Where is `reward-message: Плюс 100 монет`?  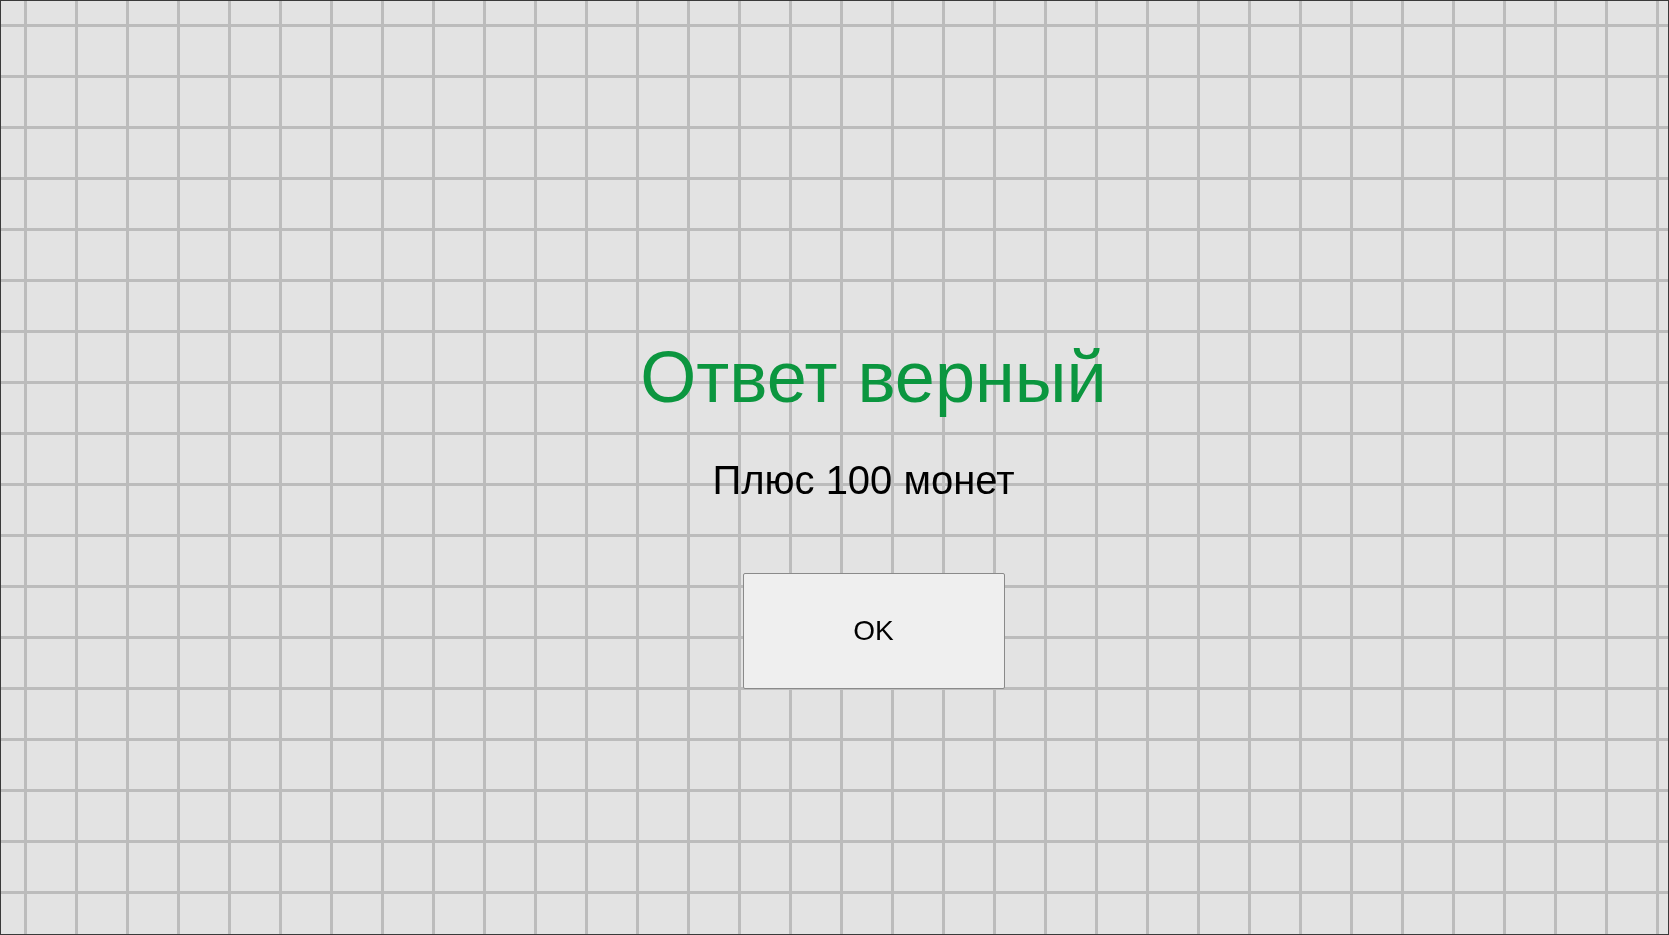 reward-message: Плюс 100 монет is located at coordinates (863, 480).